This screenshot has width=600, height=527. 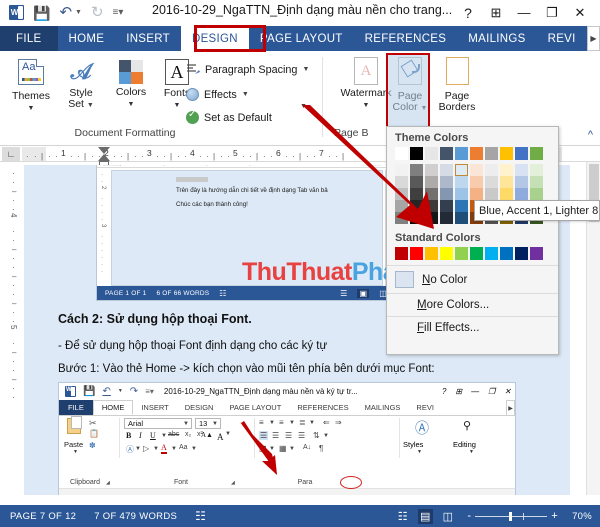 I want to click on font-name-dropdown-icon: ▼, so click(x=186, y=424).